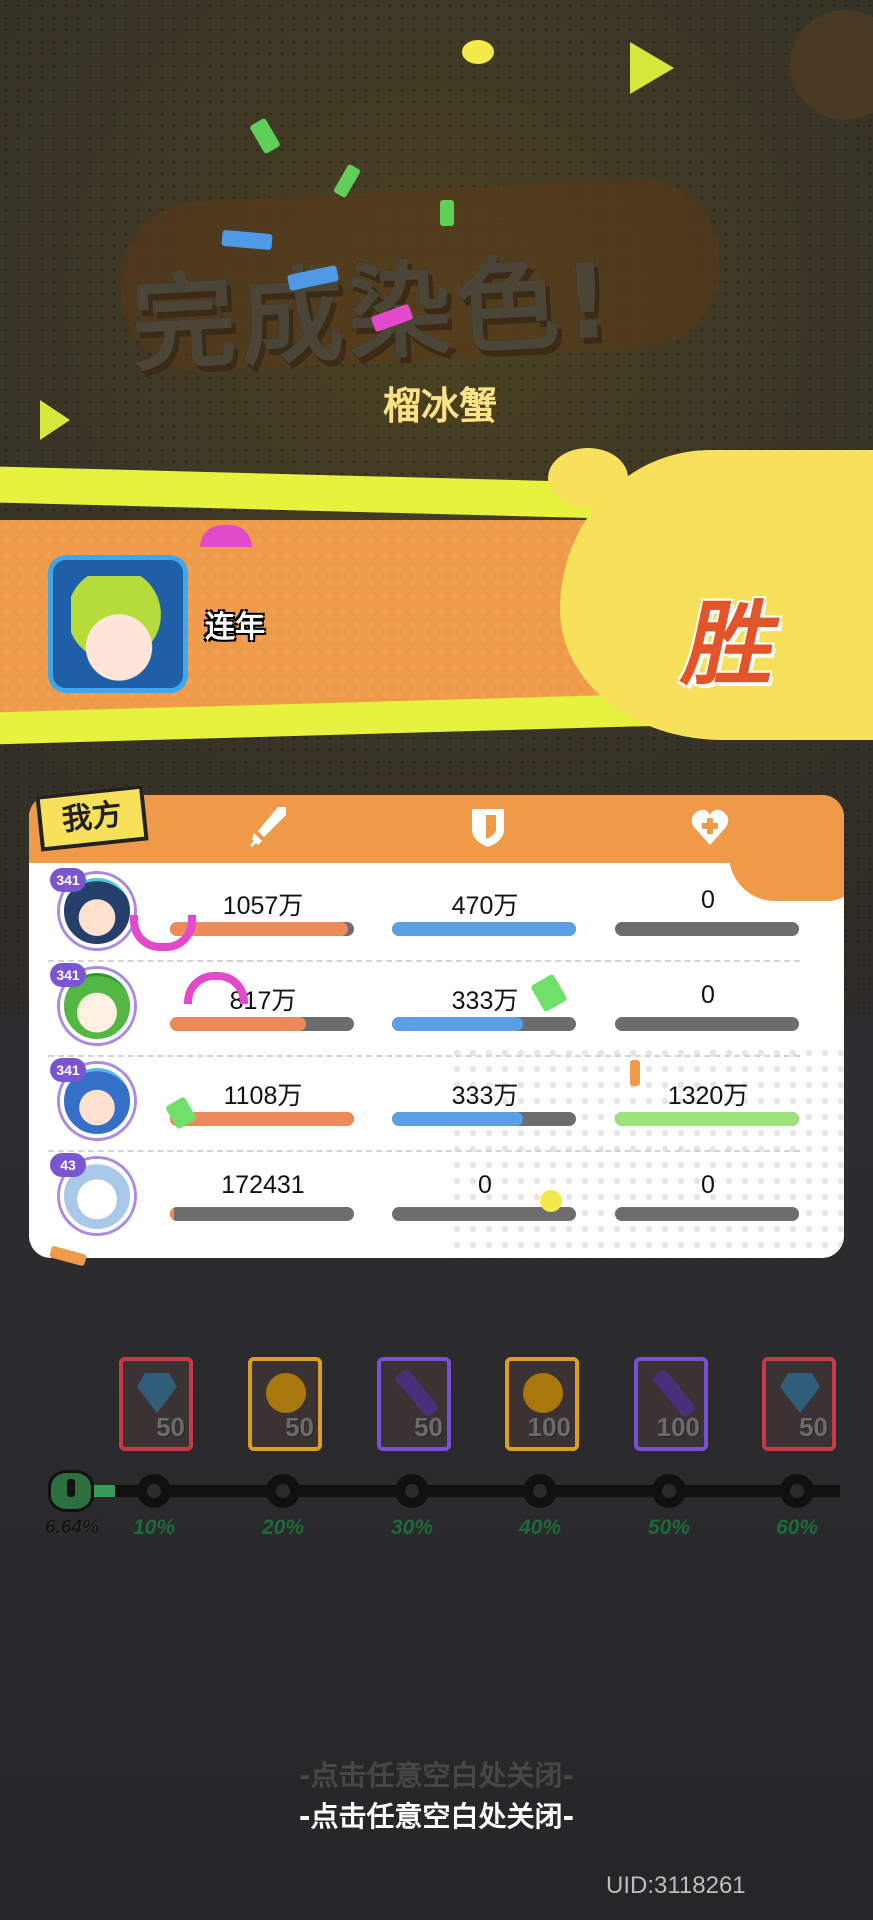  Describe the element at coordinates (72, 1527) in the screenshot. I see `current-progress-label: 6.64%` at that location.